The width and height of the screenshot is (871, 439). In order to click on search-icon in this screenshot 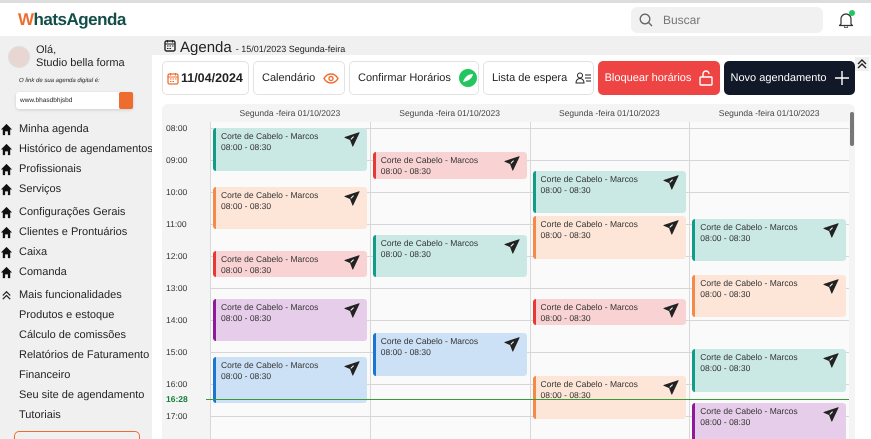, I will do `click(646, 19)`.